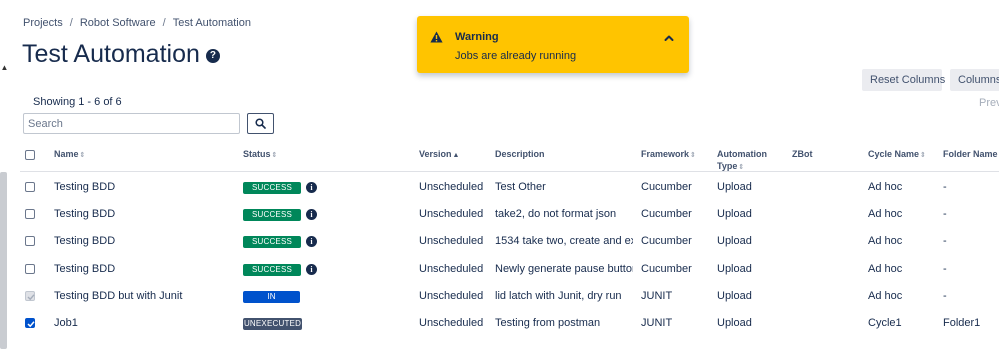 Image resolution: width=999 pixels, height=349 pixels. I want to click on header-divider, so click(509, 171).